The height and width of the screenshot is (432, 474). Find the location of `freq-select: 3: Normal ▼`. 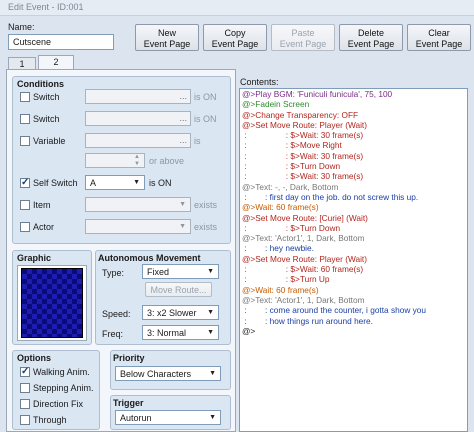

freq-select: 3: Normal ▼ is located at coordinates (180, 332).